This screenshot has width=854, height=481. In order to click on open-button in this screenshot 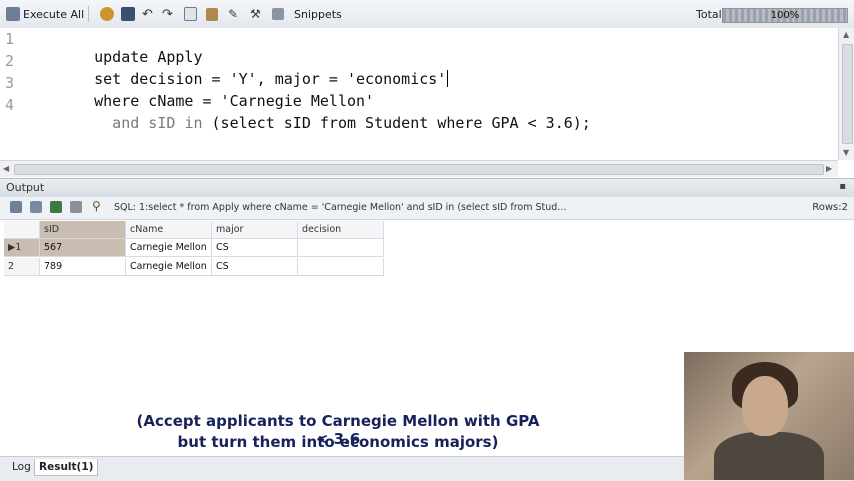, I will do `click(107, 14)`.